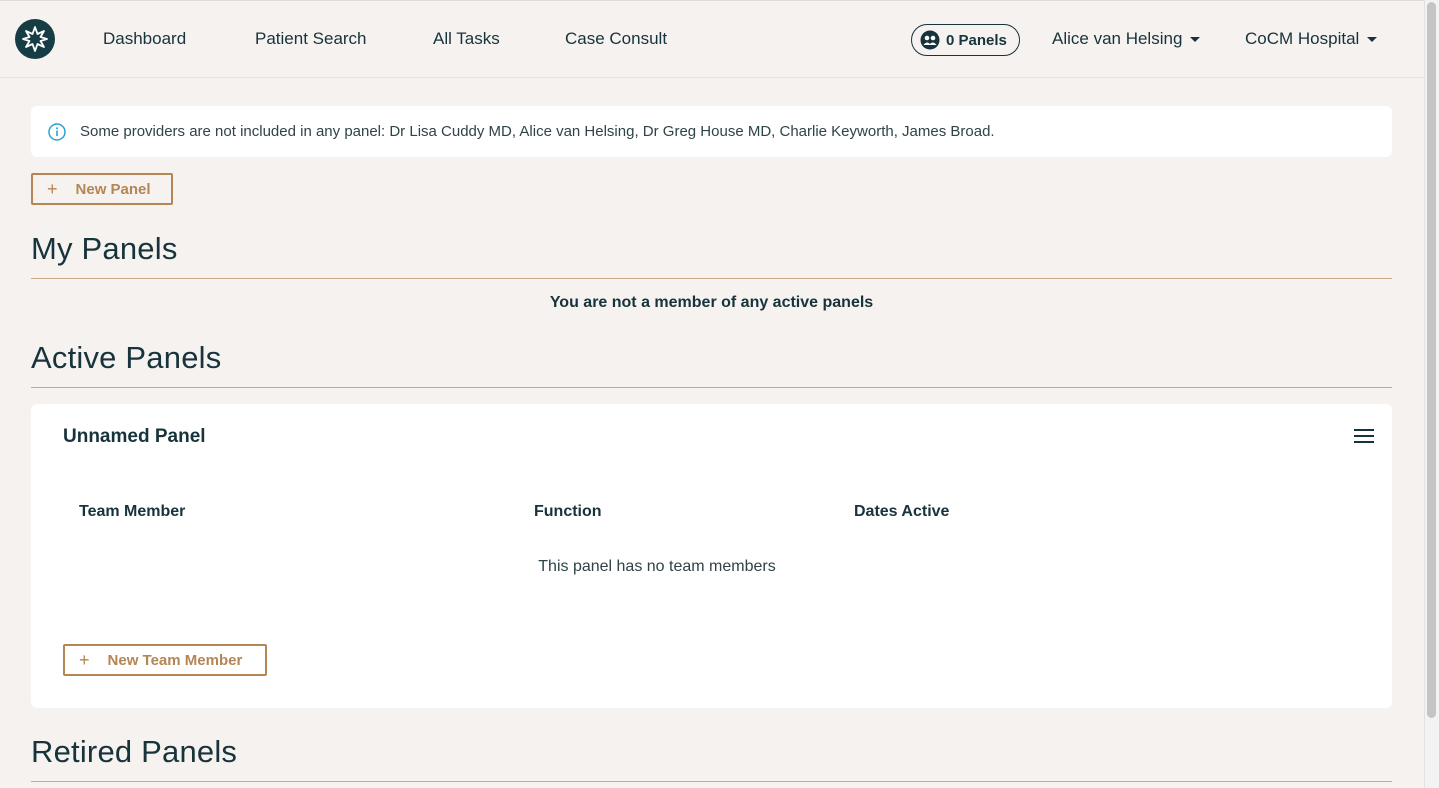 The height and width of the screenshot is (788, 1439). What do you see at coordinates (466, 39) in the screenshot?
I see `nav-all-tasks-link: All Tasks` at bounding box center [466, 39].